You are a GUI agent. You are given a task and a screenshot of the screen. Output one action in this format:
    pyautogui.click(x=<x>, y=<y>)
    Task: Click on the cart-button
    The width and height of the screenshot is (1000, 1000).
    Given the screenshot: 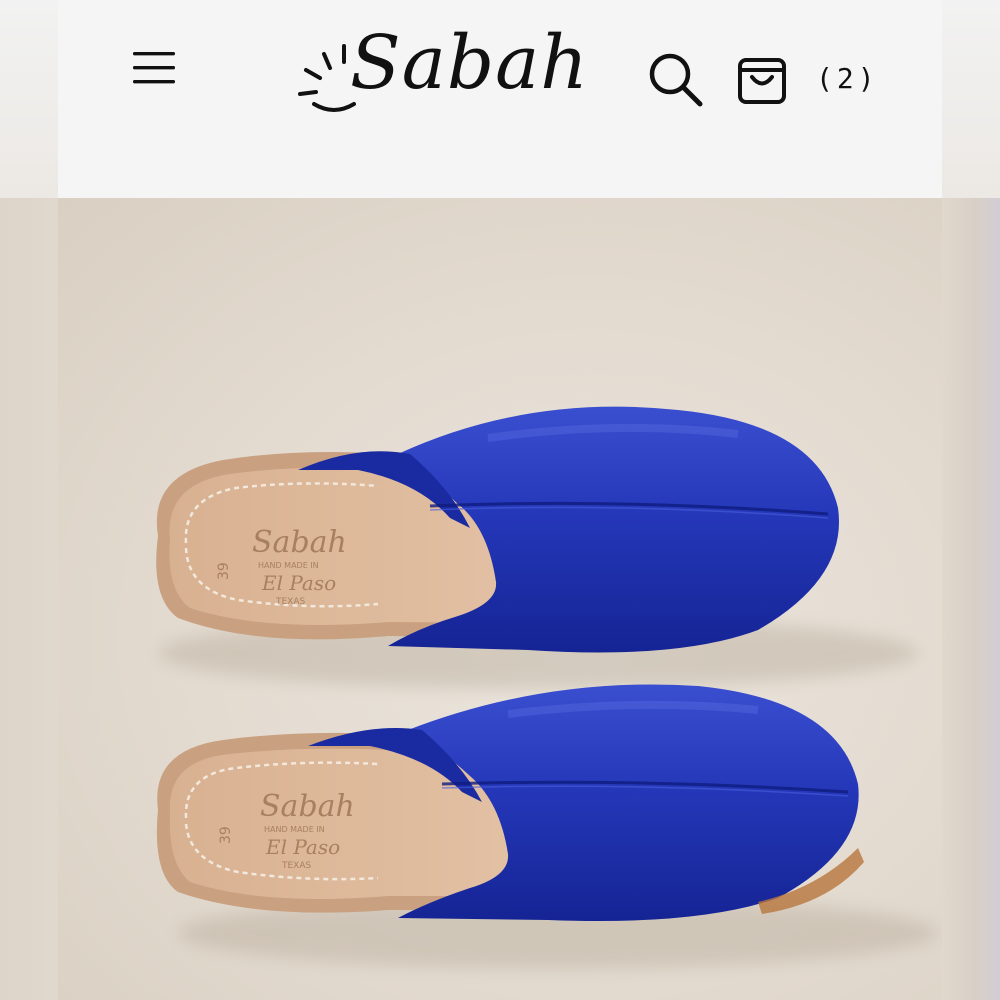 What is the action you would take?
    pyautogui.click(x=762, y=78)
    